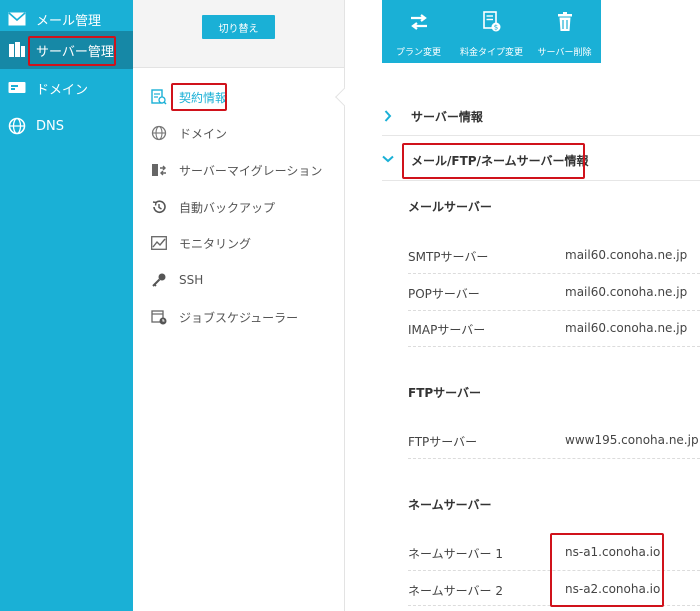 This screenshot has width=700, height=611. Describe the element at coordinates (203, 133) in the screenshot. I see `submenu-item-label: ドメイン` at that location.